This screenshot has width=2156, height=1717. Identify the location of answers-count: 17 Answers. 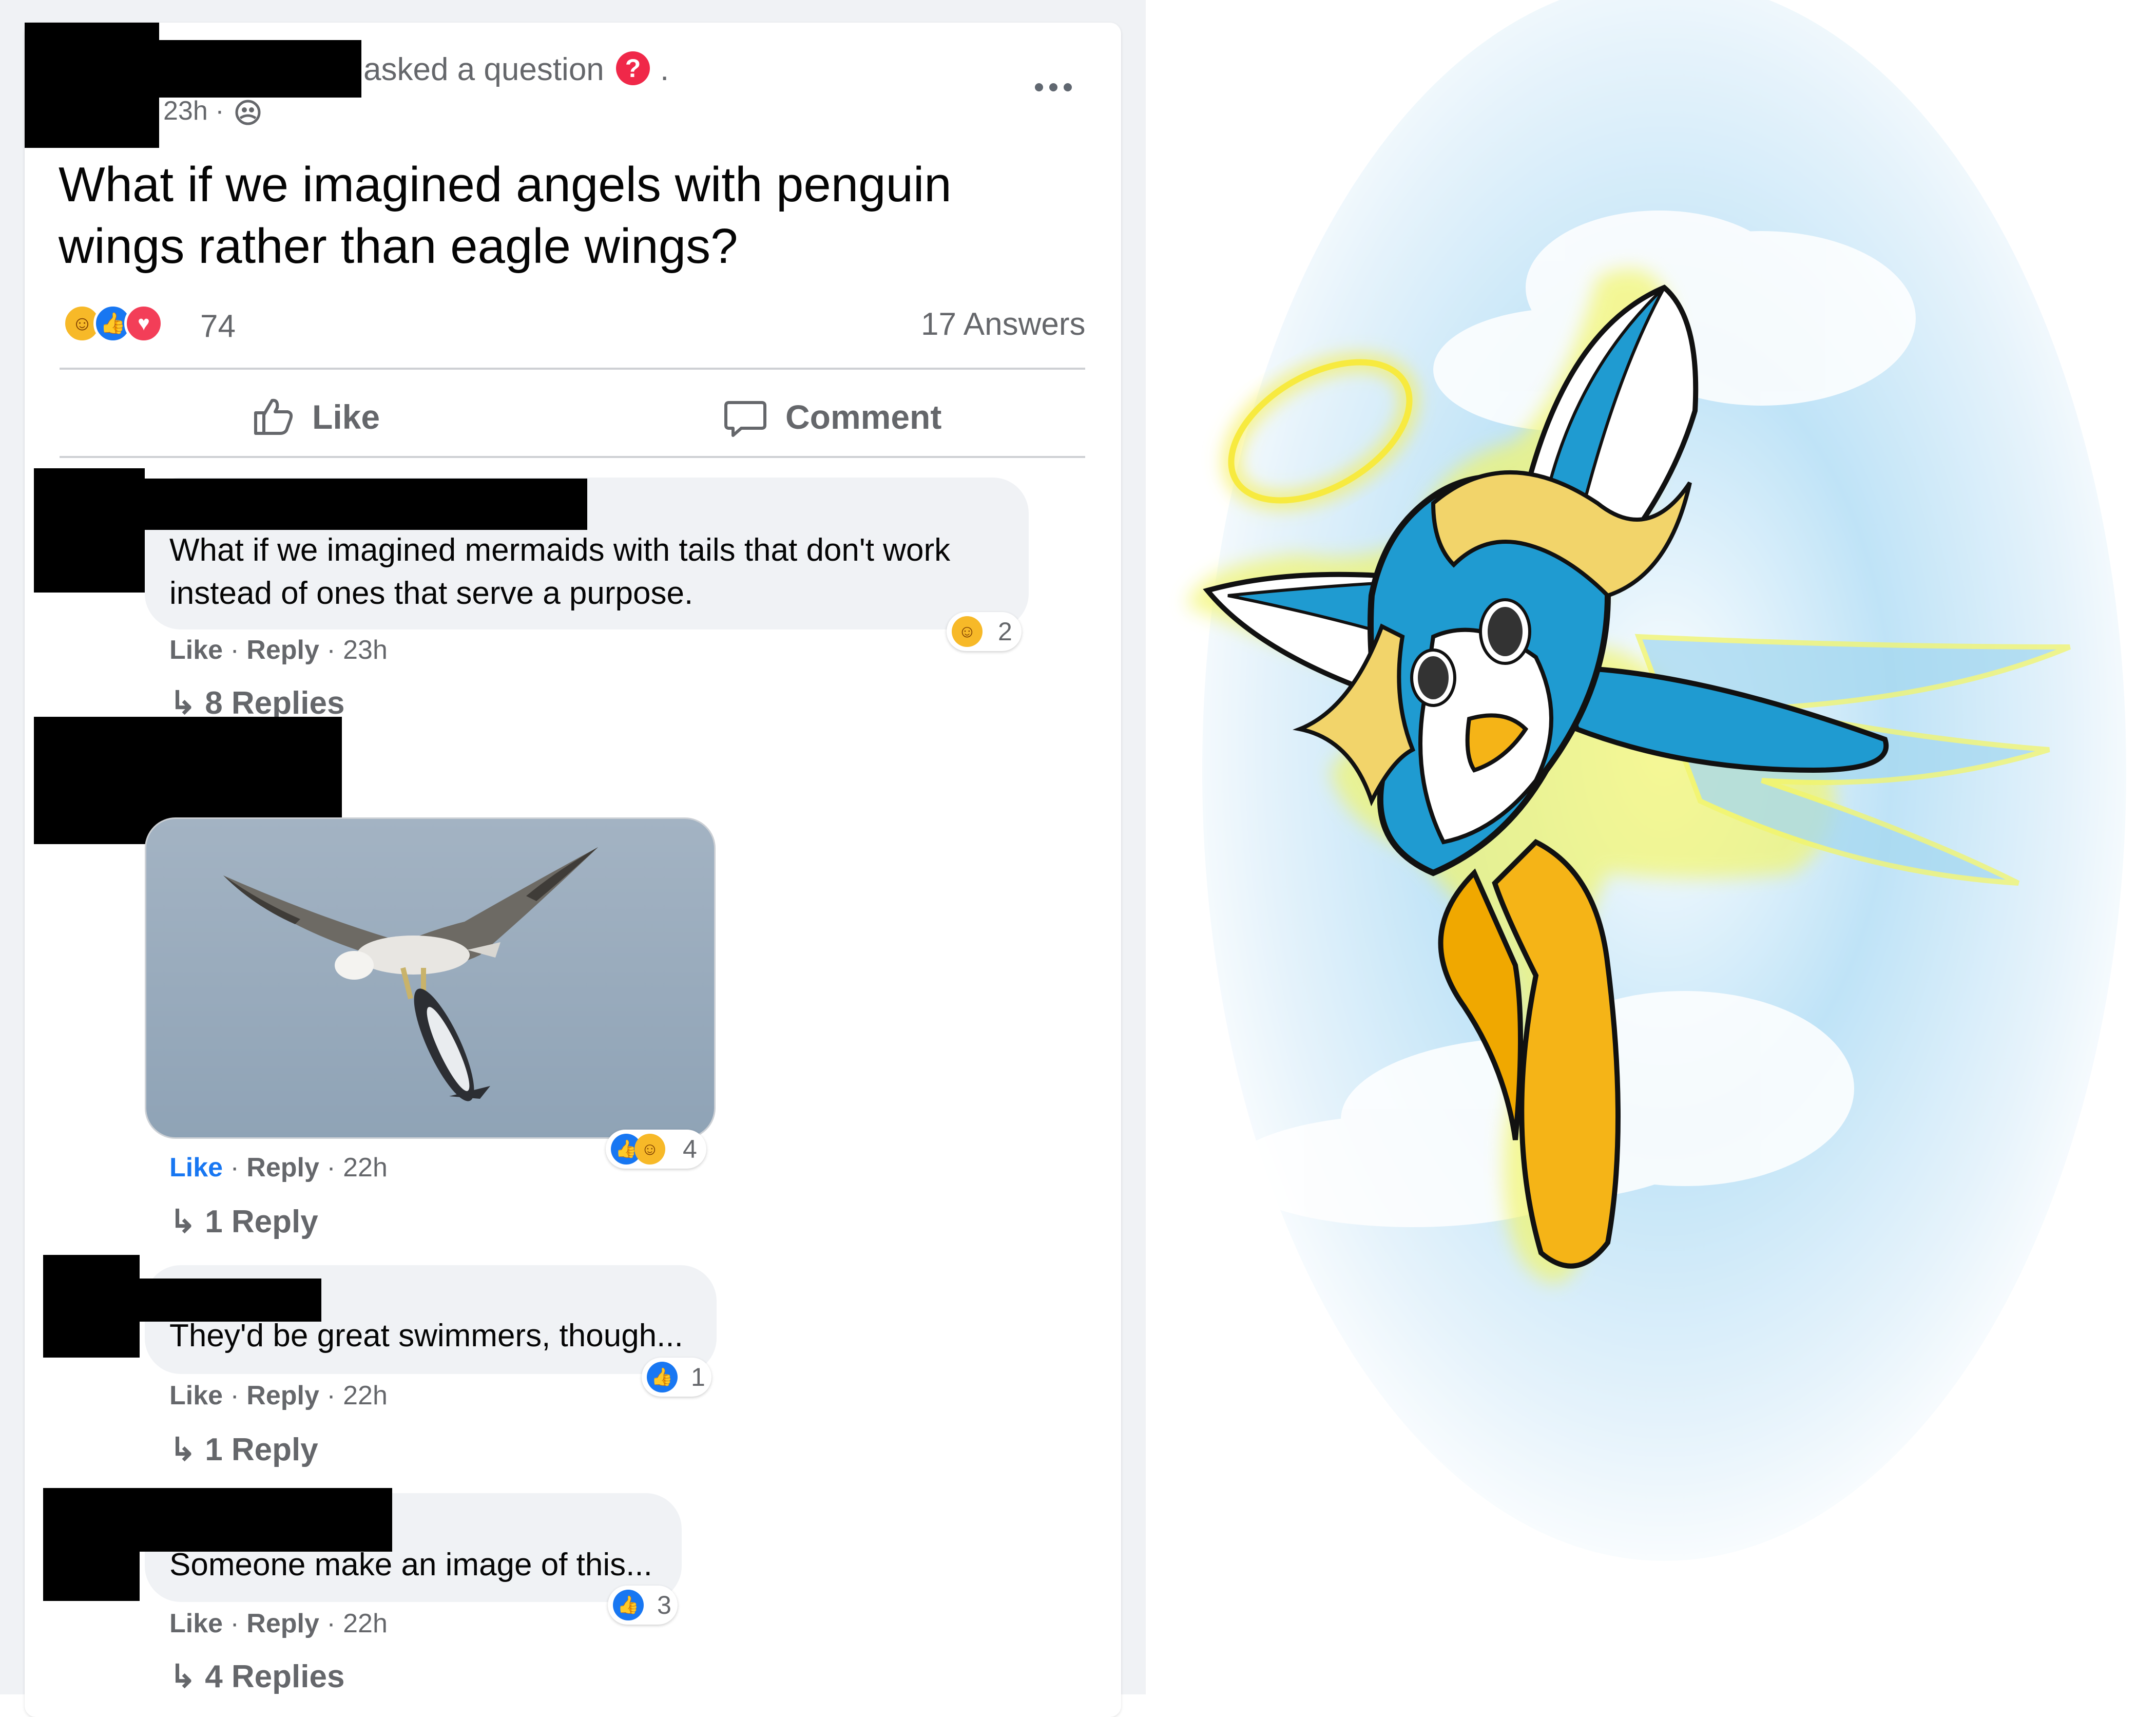
(1003, 324).